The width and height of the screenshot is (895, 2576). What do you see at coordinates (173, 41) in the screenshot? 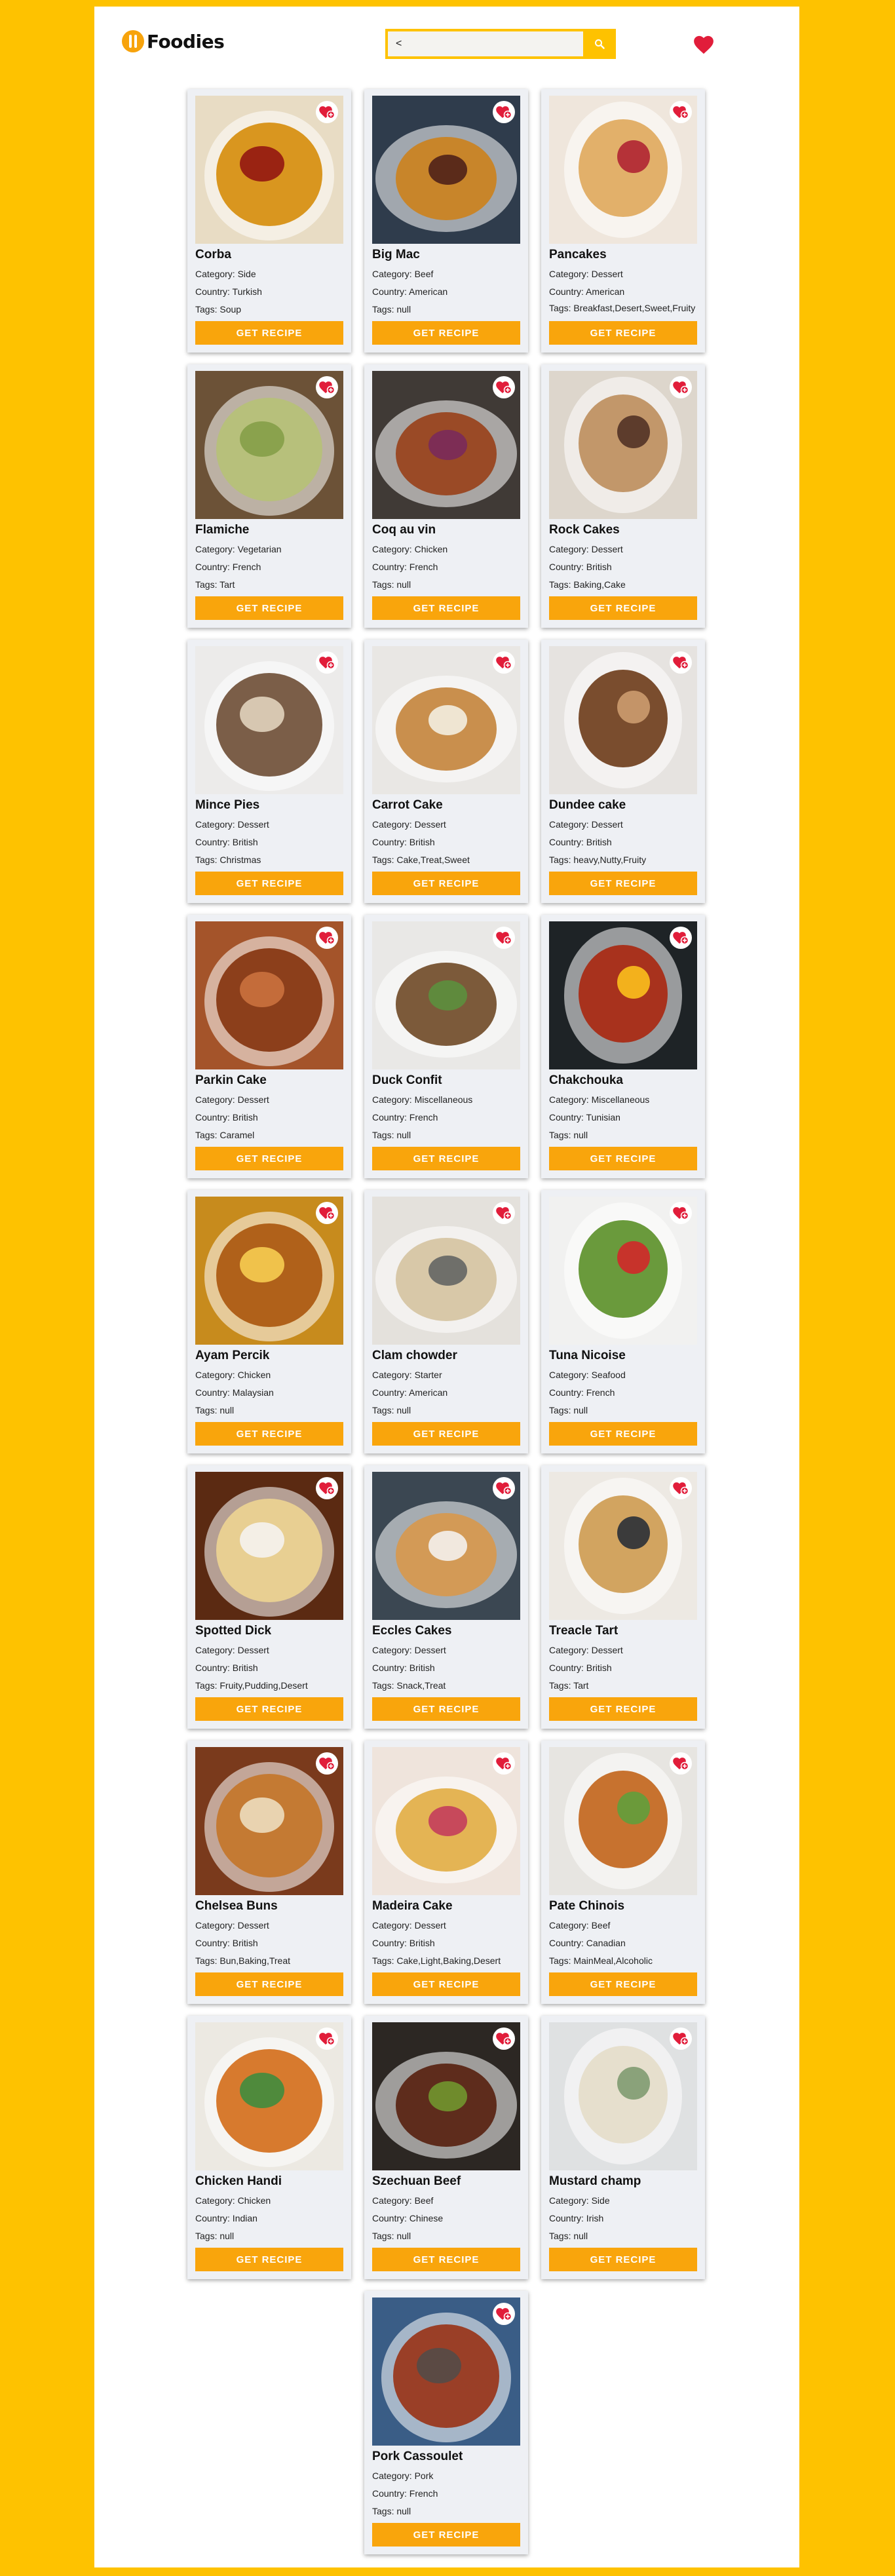
I see `logo: Foodies` at bounding box center [173, 41].